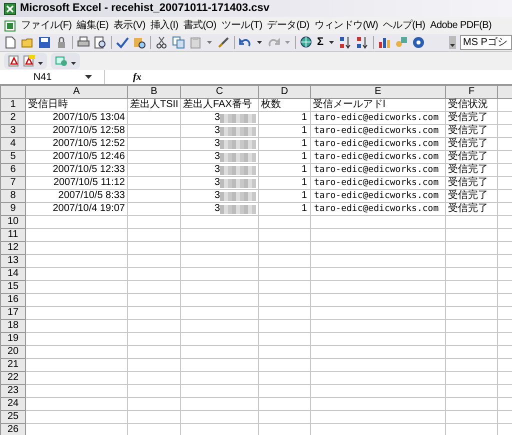  Describe the element at coordinates (472, 92) in the screenshot. I see `column-header: F` at that location.